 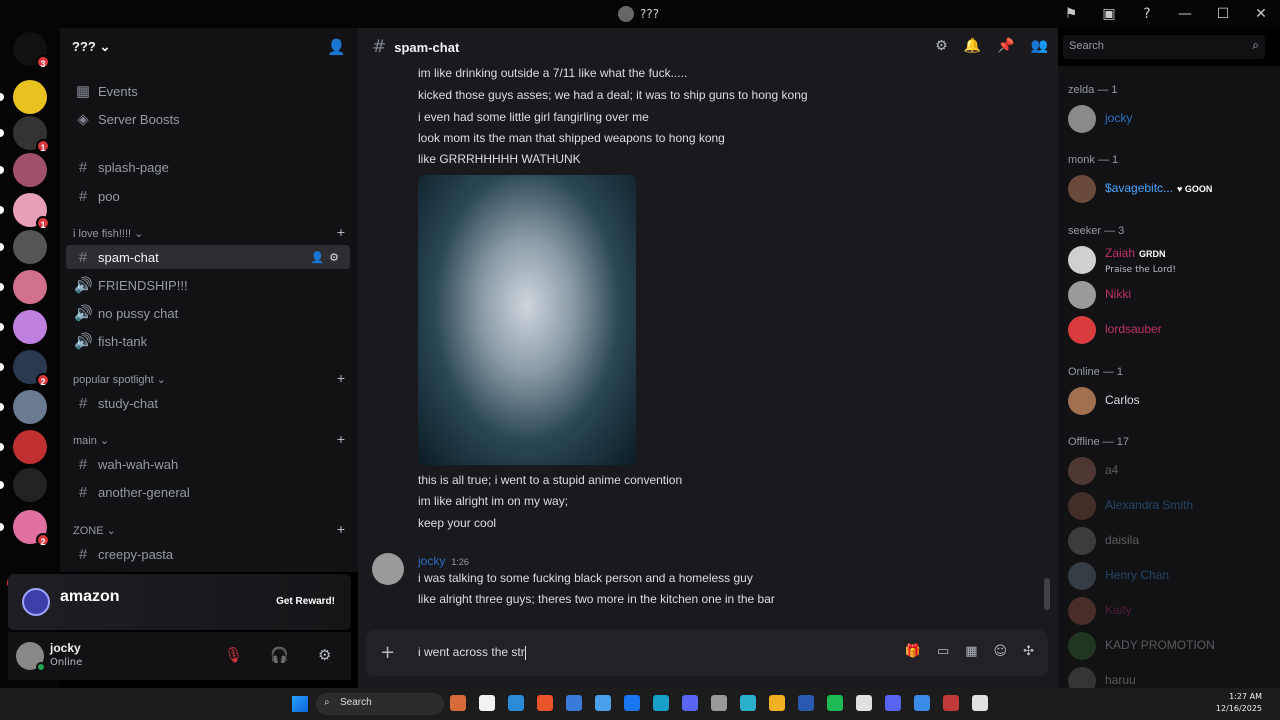 What do you see at coordinates (327, 257) in the screenshot?
I see `channel-settings-icon: 👤⚙` at bounding box center [327, 257].